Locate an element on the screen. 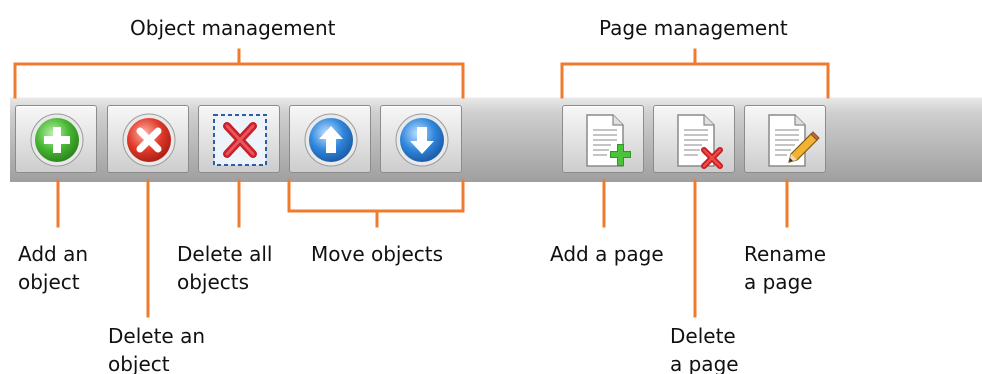  move-objects-bracket is located at coordinates (376, 196).